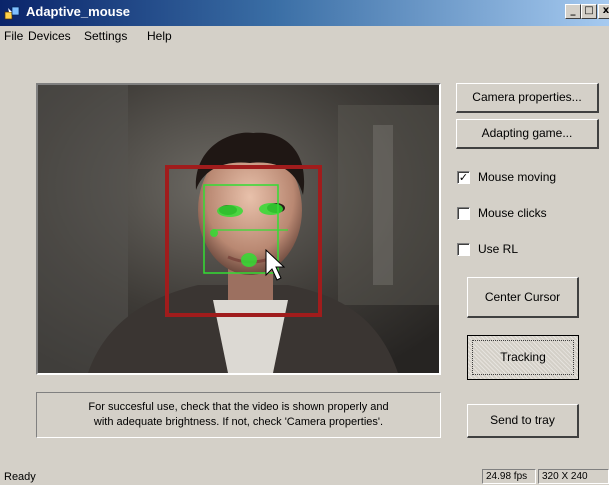 This screenshot has width=609, height=485. What do you see at coordinates (523, 421) in the screenshot?
I see `send-to-tray-button: Send to tray` at bounding box center [523, 421].